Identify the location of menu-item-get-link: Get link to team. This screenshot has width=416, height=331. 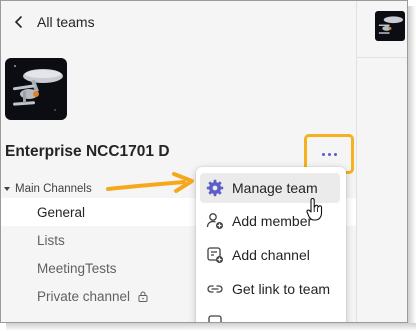
(271, 289).